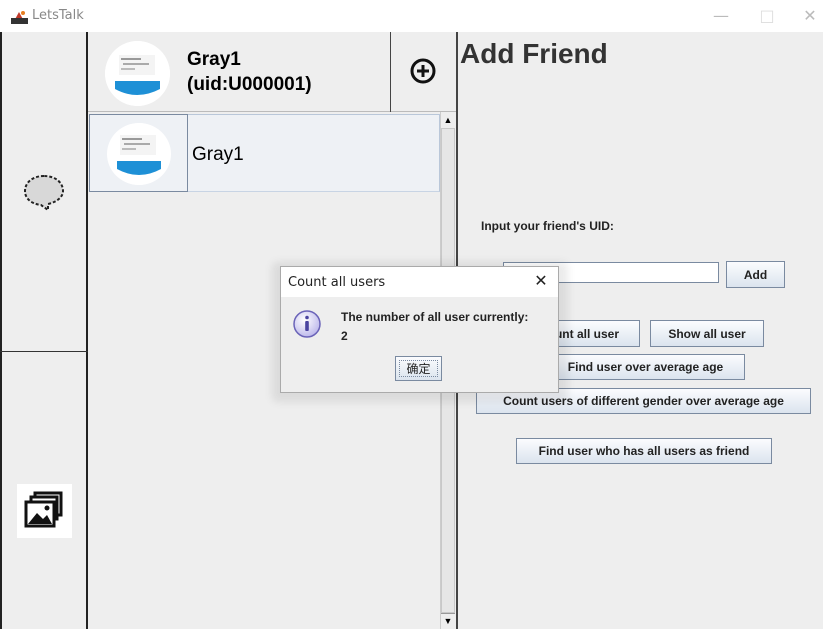 Image resolution: width=823 pixels, height=629 pixels. What do you see at coordinates (44, 351) in the screenshot?
I see `nav-divider` at bounding box center [44, 351].